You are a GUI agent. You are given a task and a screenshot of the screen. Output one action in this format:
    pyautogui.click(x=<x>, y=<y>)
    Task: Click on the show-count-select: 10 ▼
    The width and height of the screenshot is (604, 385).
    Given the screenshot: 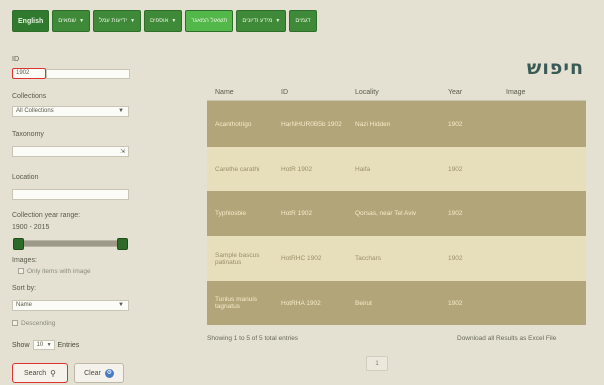 What is the action you would take?
    pyautogui.click(x=43, y=345)
    